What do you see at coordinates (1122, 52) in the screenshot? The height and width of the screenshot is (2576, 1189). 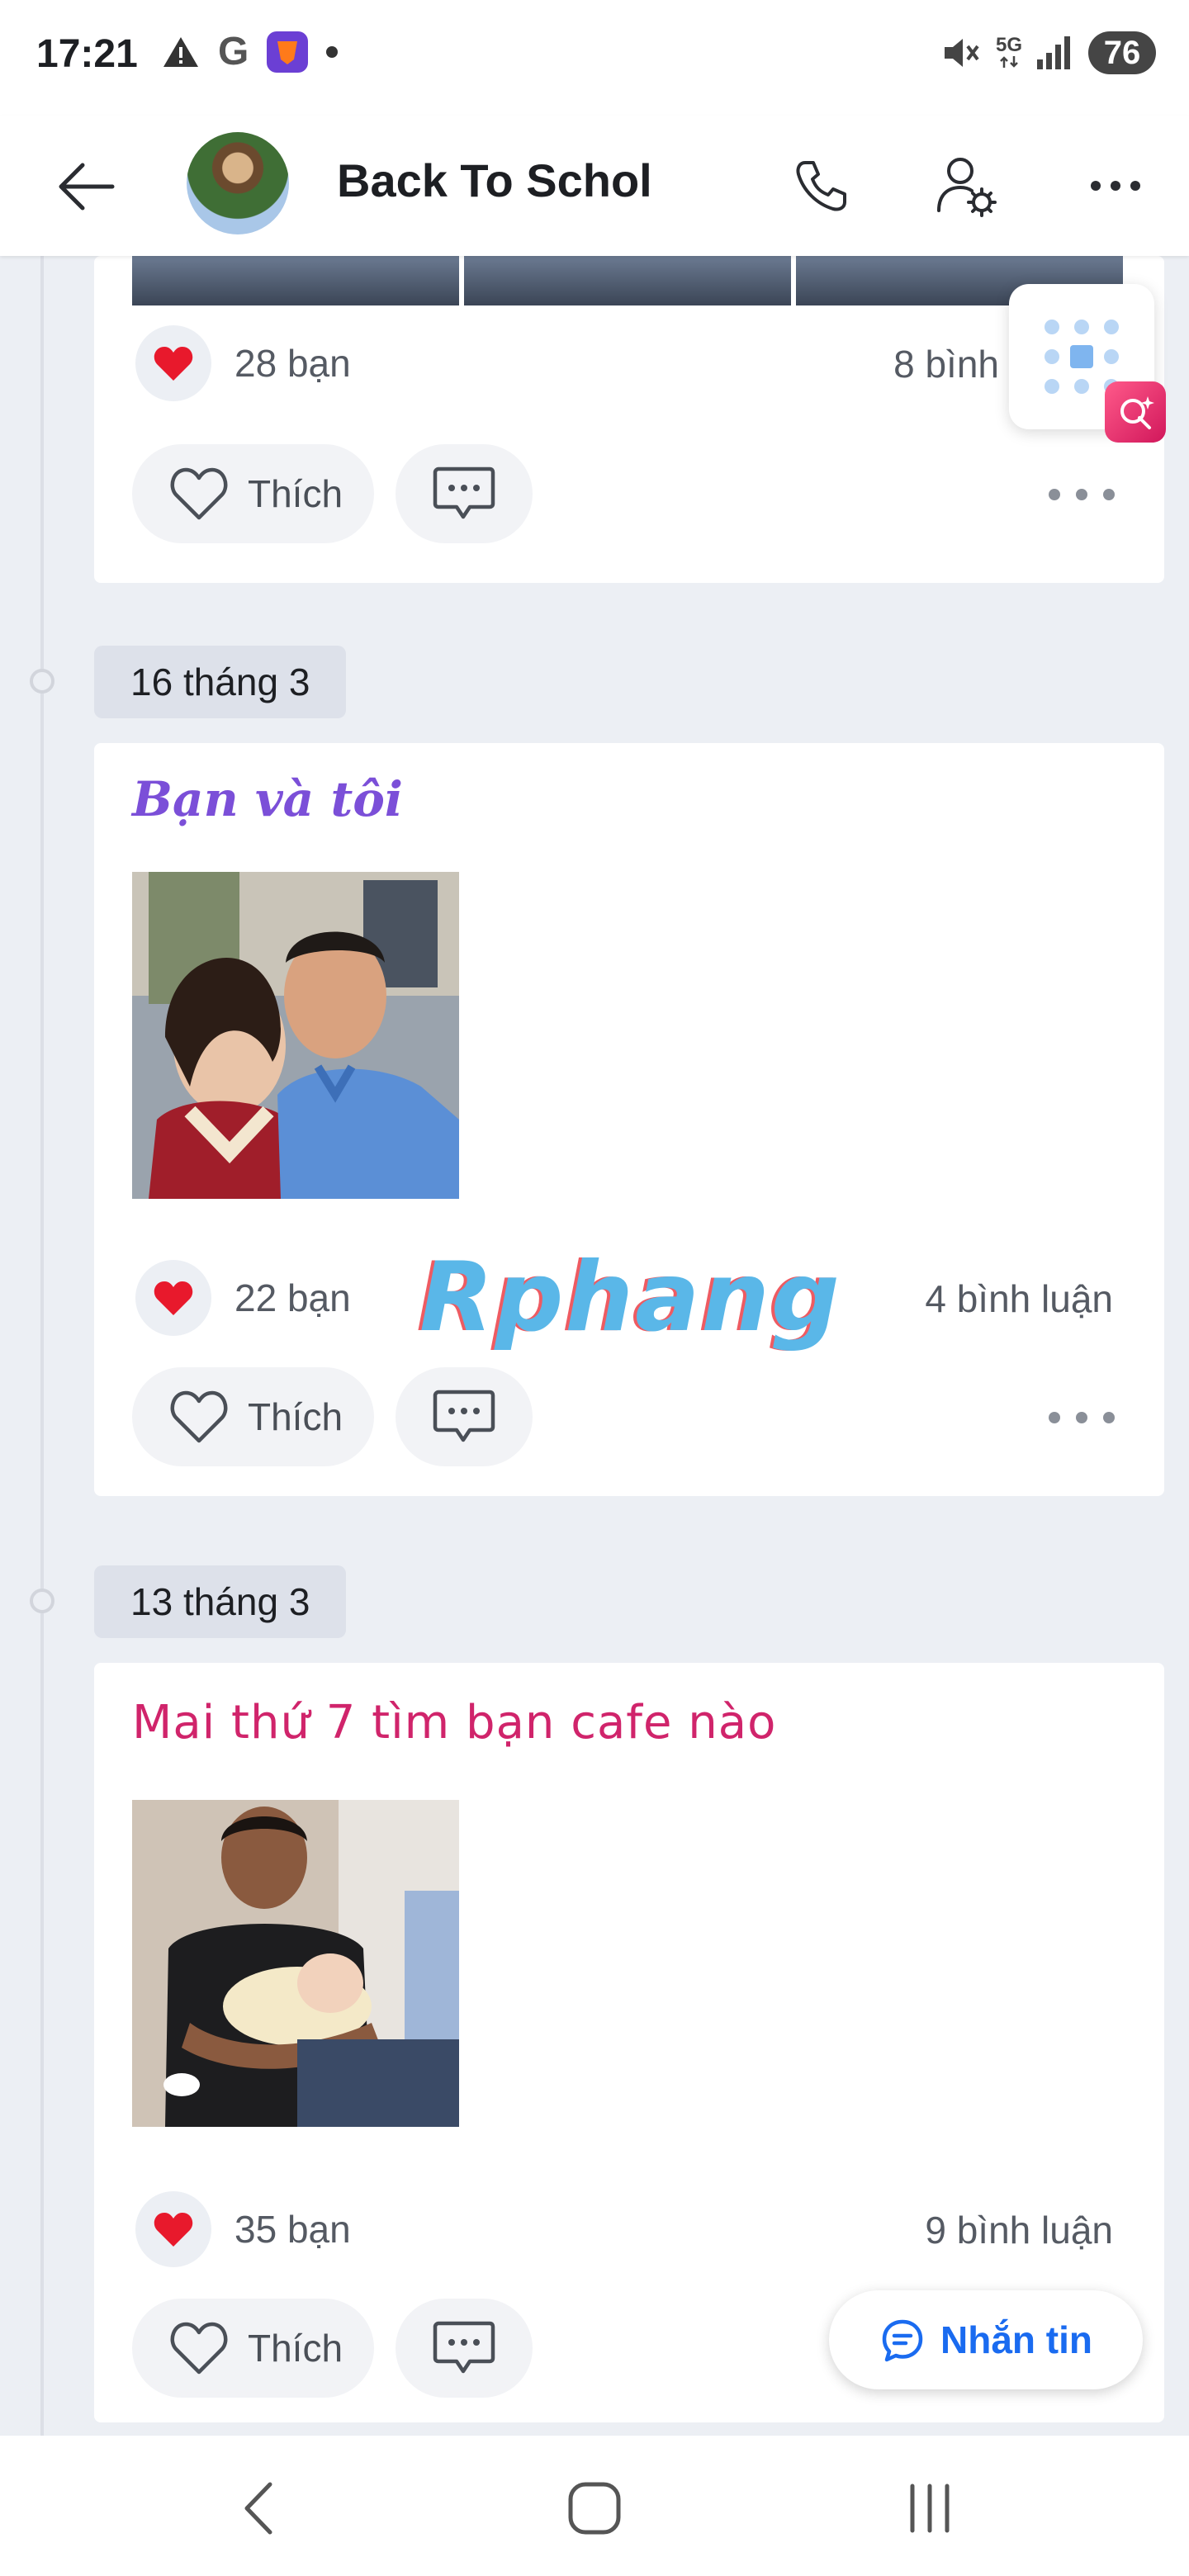 I see `battery-indicator: 76` at bounding box center [1122, 52].